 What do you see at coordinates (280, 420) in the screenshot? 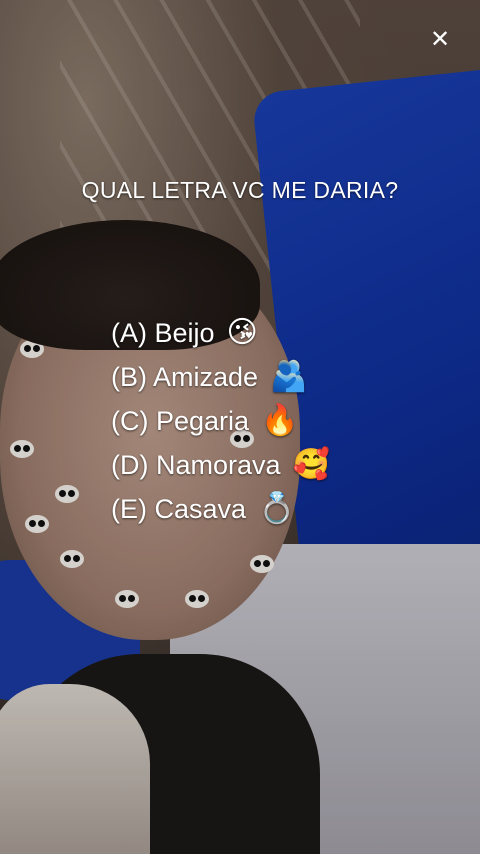
I see `fire-emoji-icon: 🔥` at bounding box center [280, 420].